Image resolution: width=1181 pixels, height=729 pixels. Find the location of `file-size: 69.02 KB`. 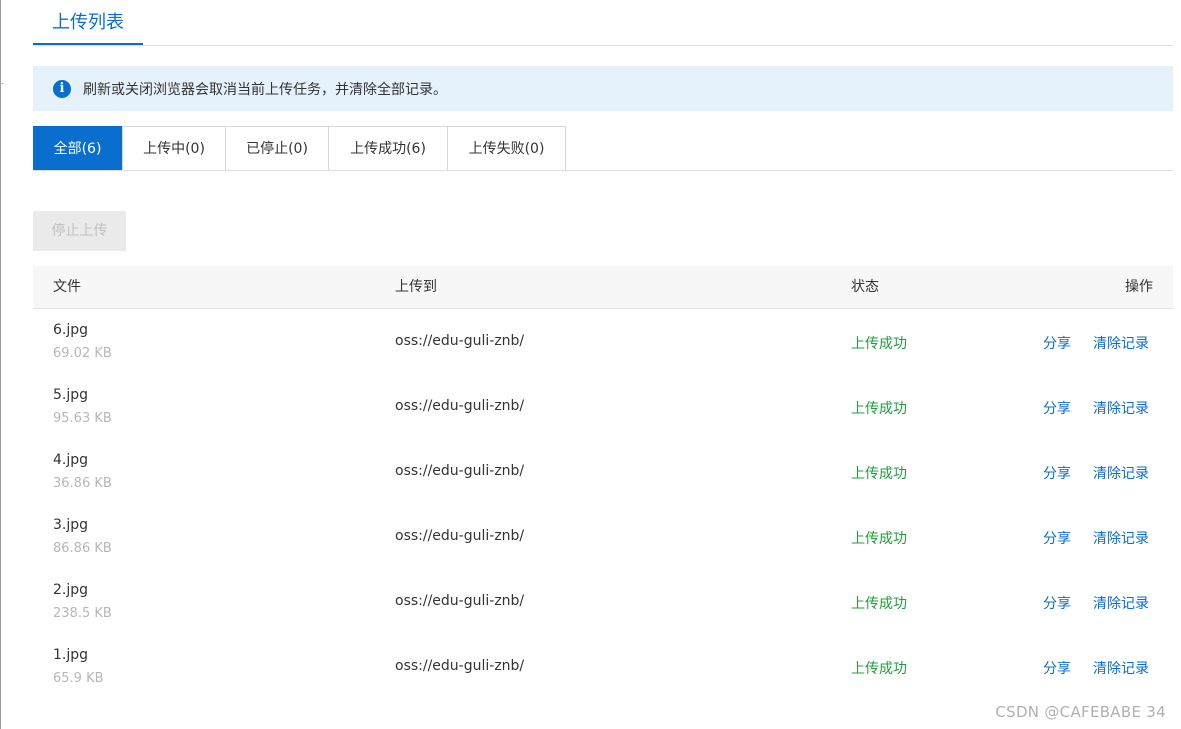

file-size: 69.02 KB is located at coordinates (82, 353).